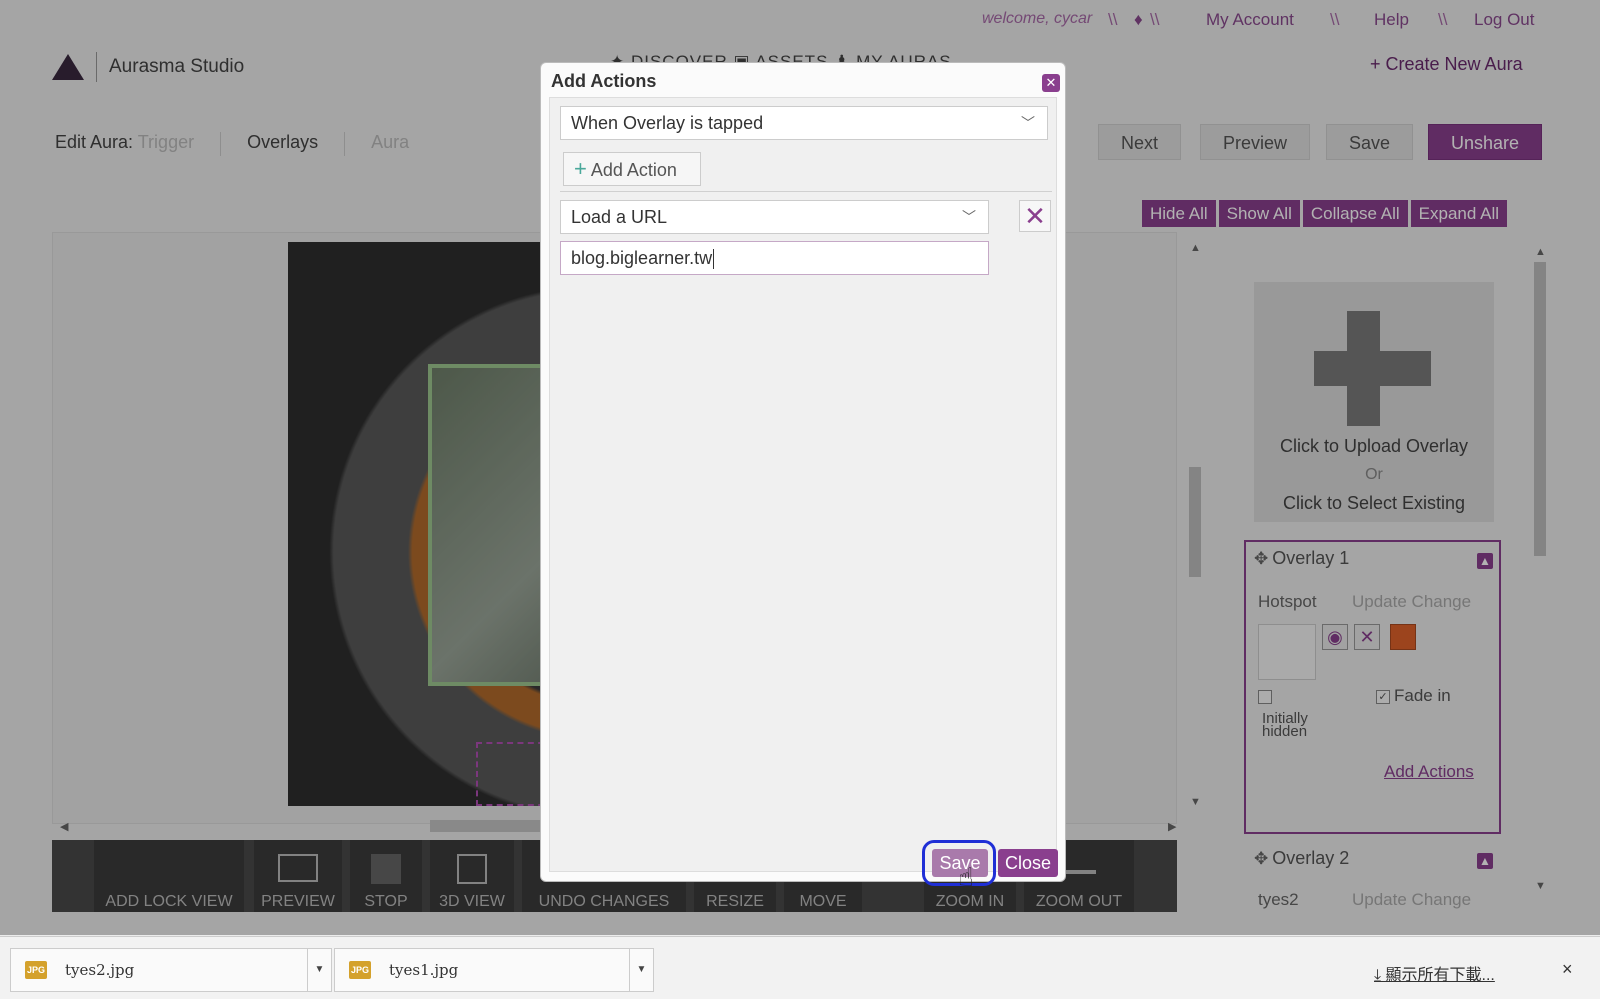  Describe the element at coordinates (171, 970) in the screenshot. I see `download-item: JPG tyes2.jpg ▼` at that location.